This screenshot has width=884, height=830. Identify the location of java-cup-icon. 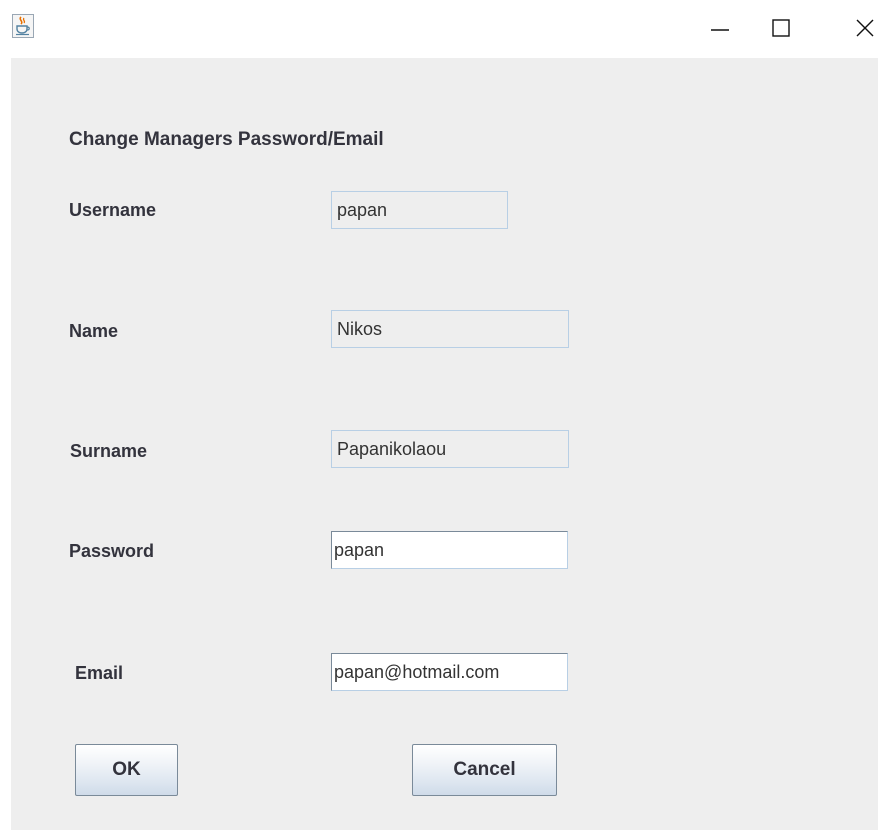
(23, 26).